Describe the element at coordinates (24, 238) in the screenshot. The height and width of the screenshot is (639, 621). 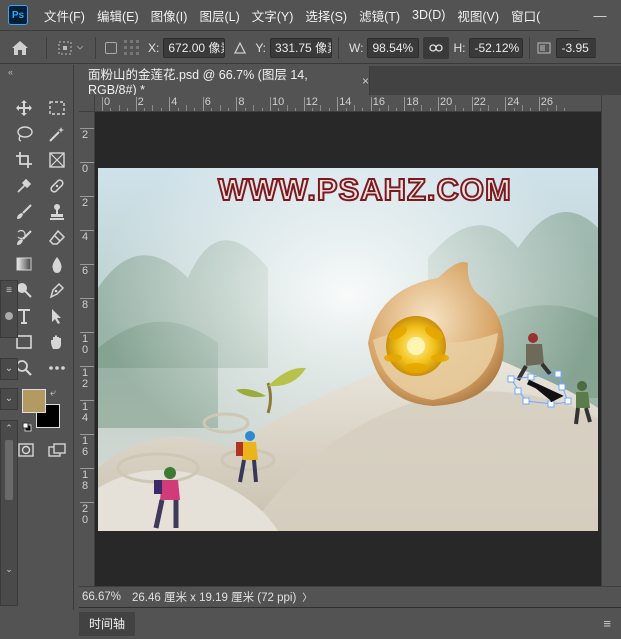
I see `history-brush-icon` at that location.